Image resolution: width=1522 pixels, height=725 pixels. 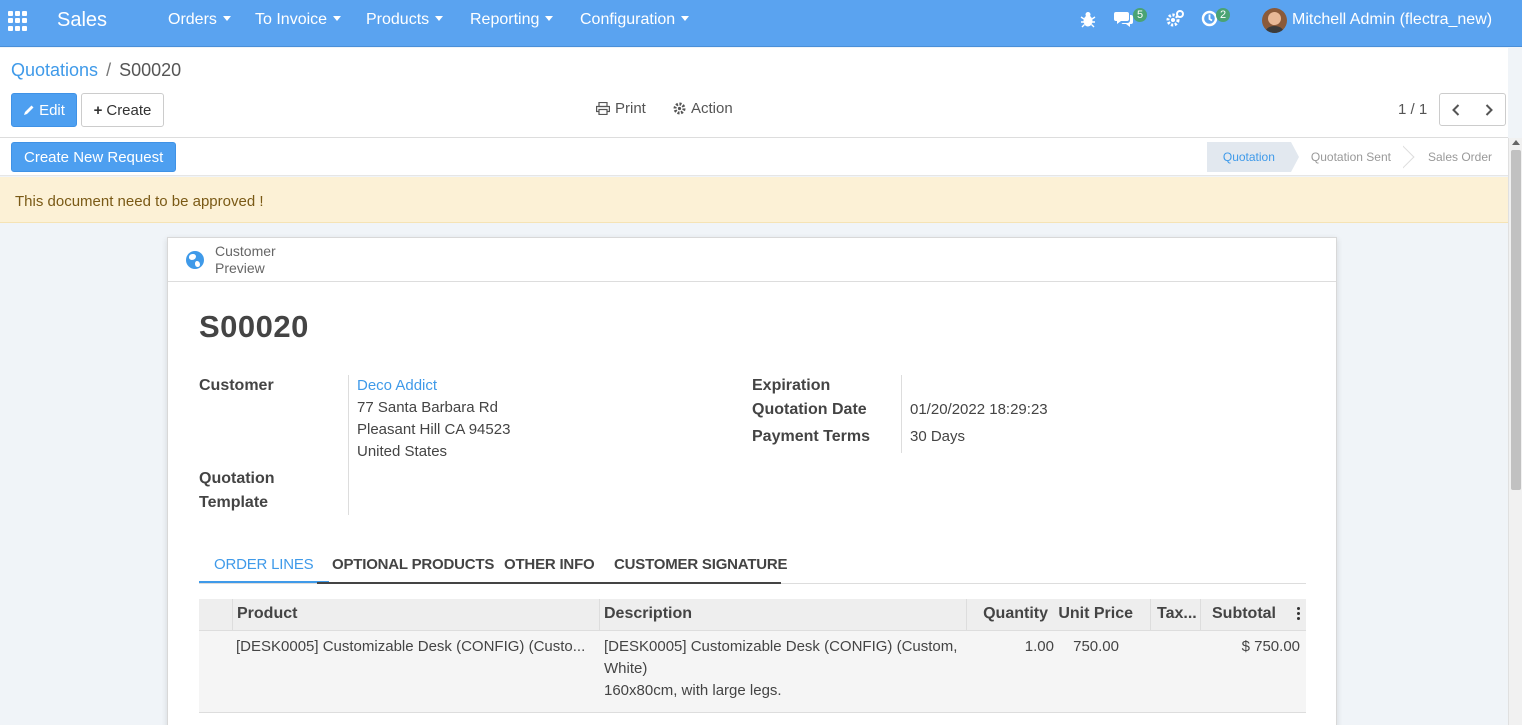 I want to click on quotation-template-label-2: Template, so click(x=234, y=502).